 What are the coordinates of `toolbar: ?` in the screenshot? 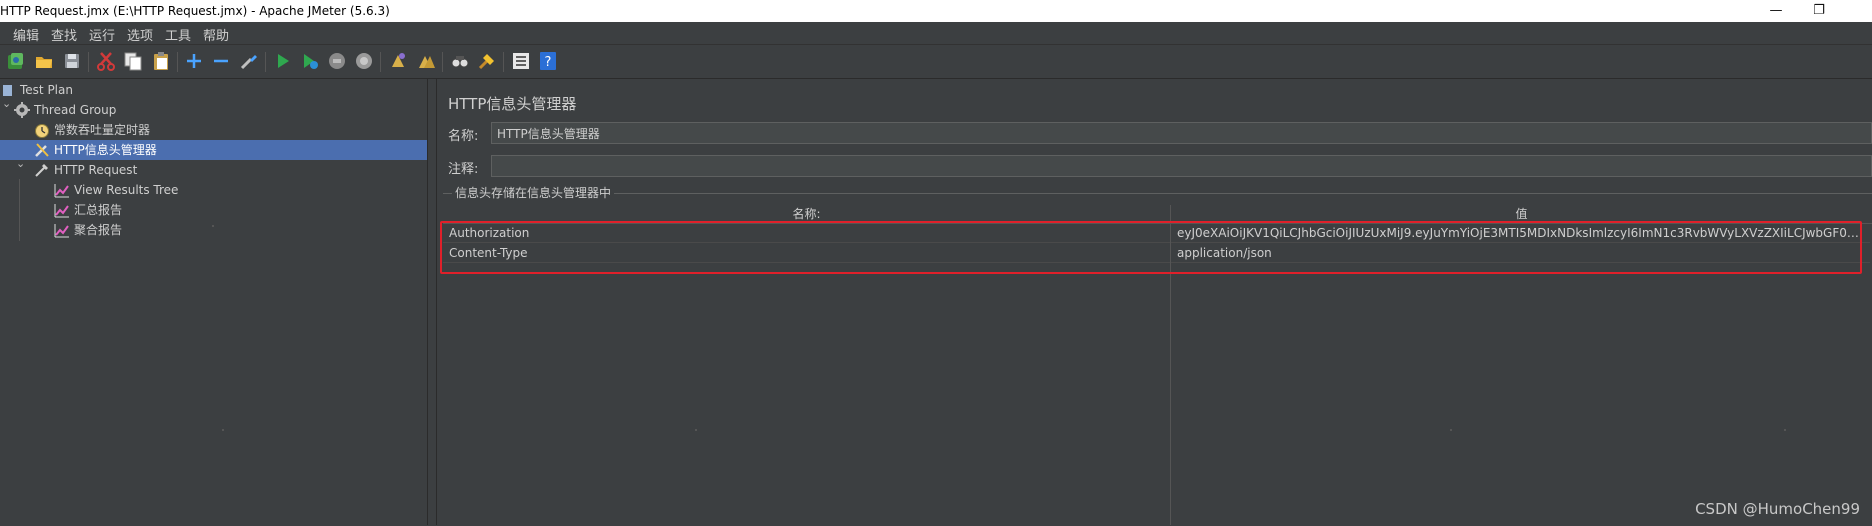 It's located at (936, 62).